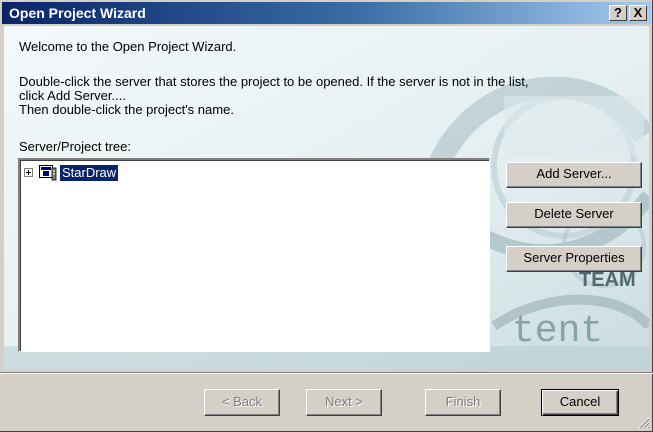  Describe the element at coordinates (638, 13) in the screenshot. I see `close-button: X` at that location.